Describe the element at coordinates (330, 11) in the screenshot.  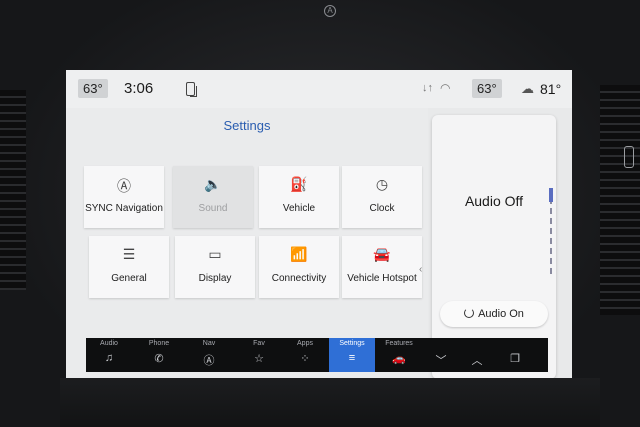
I see `ford-badge-icon: A` at that location.